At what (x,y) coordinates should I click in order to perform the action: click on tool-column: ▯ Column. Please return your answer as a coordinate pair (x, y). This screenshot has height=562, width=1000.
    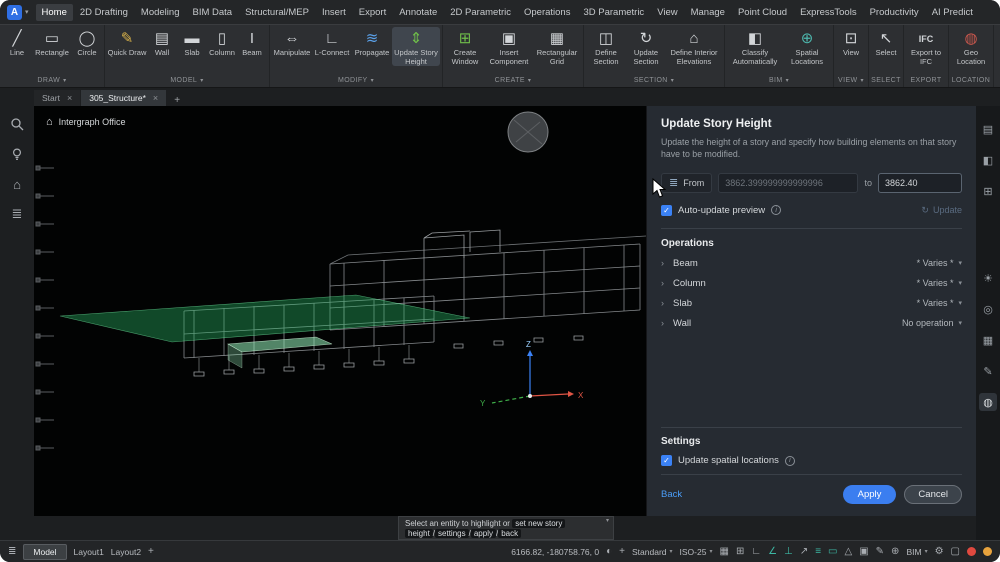
    Looking at the image, I should click on (222, 42).